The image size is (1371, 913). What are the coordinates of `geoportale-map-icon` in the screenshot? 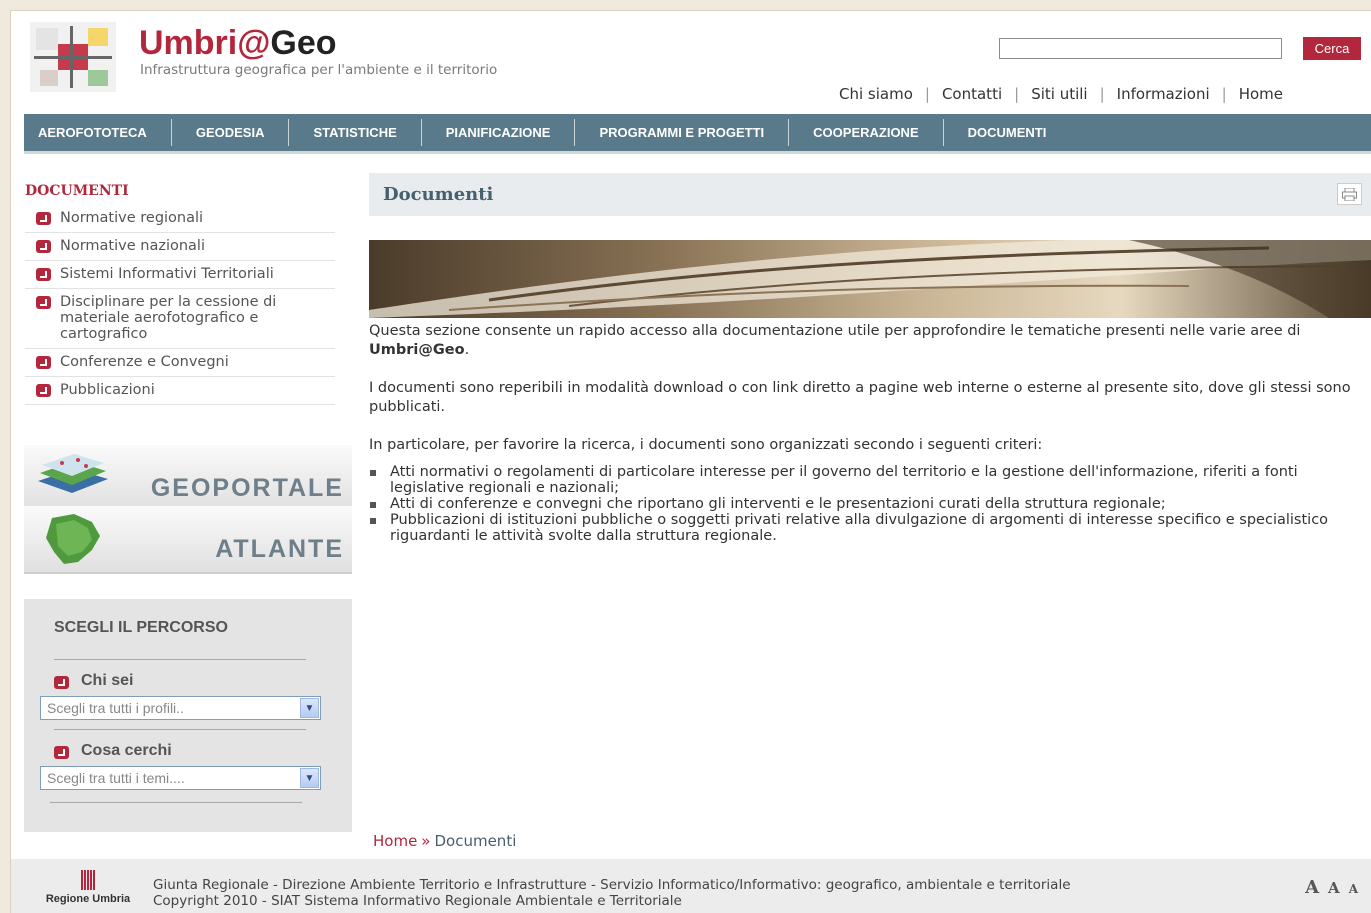 It's located at (73, 473).